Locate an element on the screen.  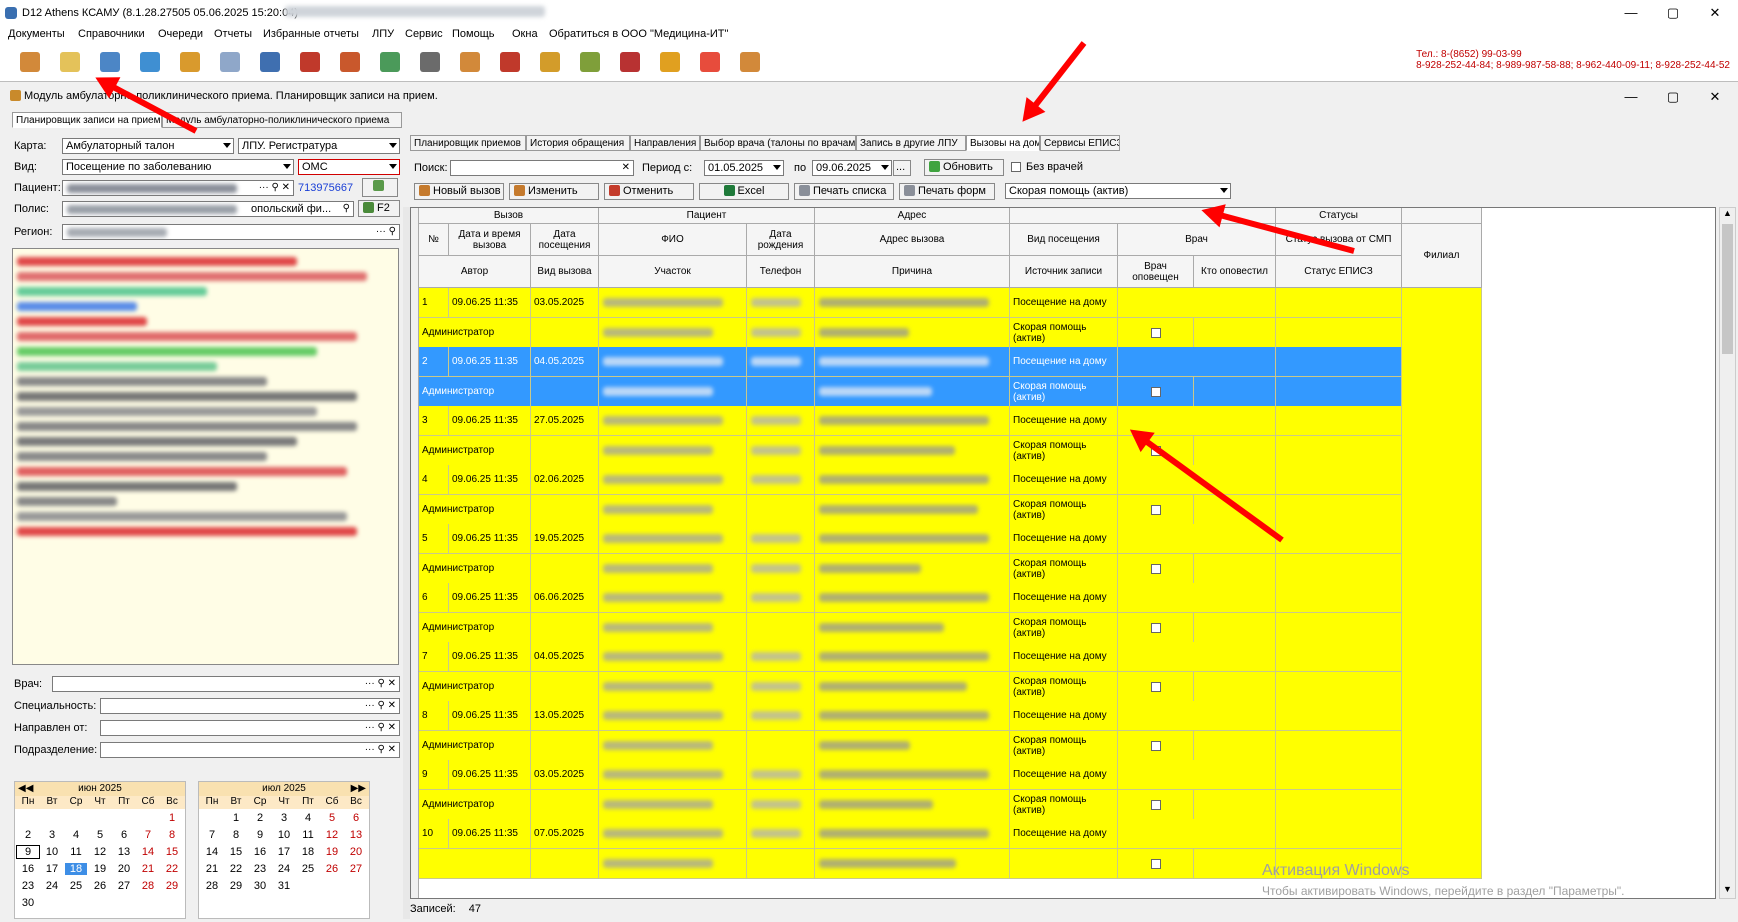
calendar-day: 2 is located at coordinates (28, 835).